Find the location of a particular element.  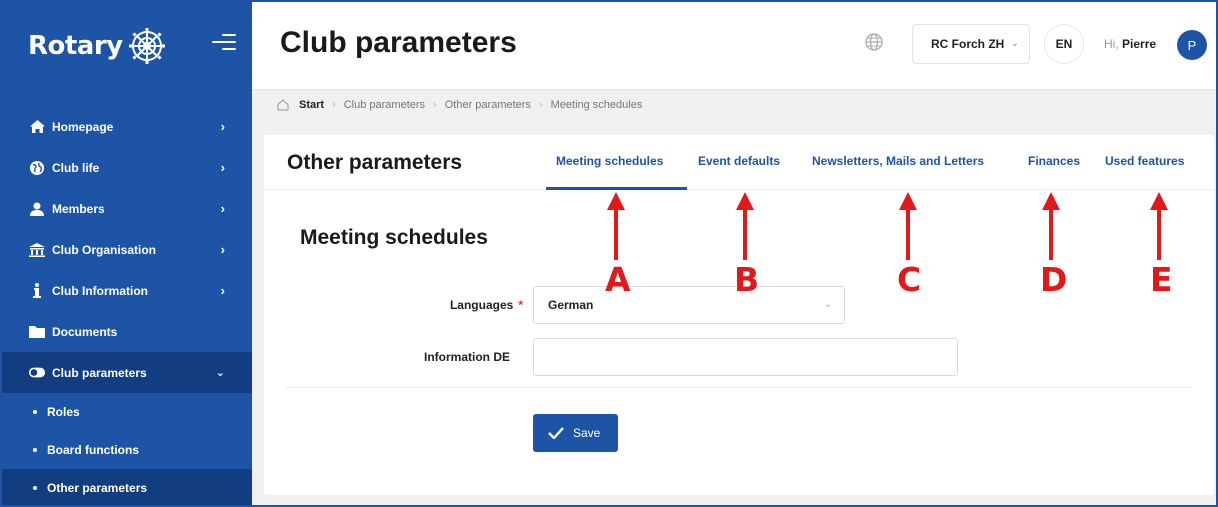

form-divider is located at coordinates (738, 387).